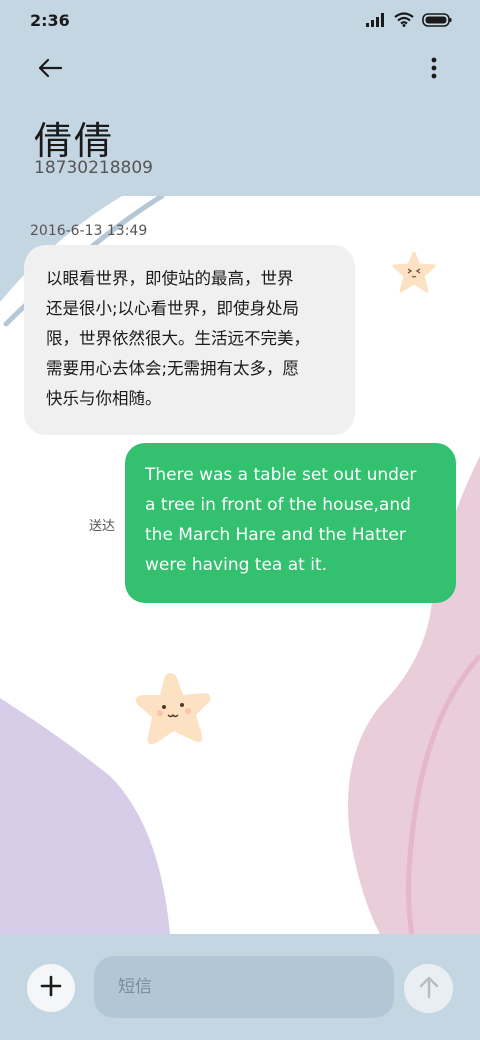 This screenshot has height=1040, width=480. I want to click on plus-icon, so click(51, 988).